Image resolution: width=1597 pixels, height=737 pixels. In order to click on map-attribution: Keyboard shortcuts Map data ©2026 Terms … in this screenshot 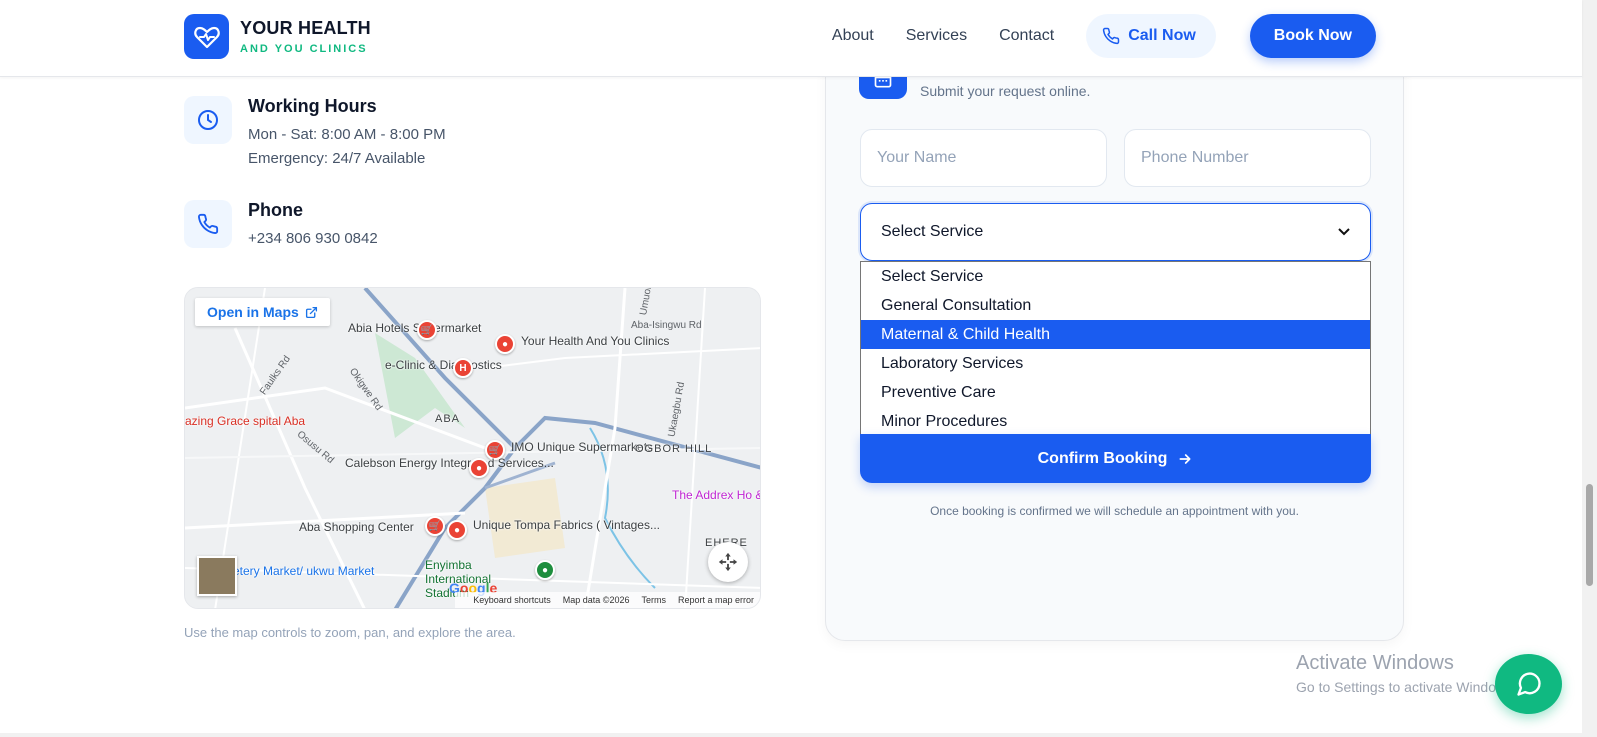, I will do `click(607, 600)`.